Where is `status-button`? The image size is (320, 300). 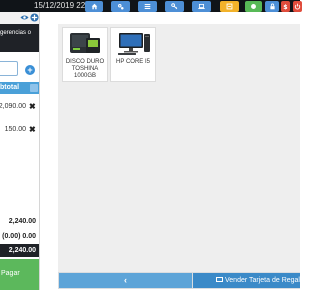
status-button is located at coordinates (253, 6).